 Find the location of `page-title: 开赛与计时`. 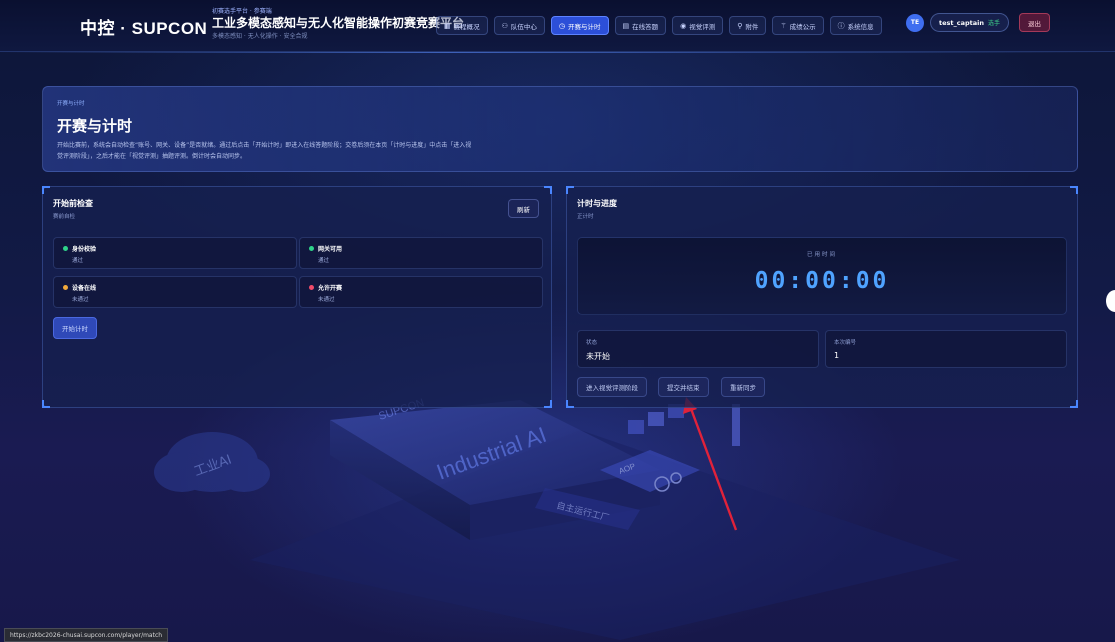

page-title: 开赛与计时 is located at coordinates (95, 126).